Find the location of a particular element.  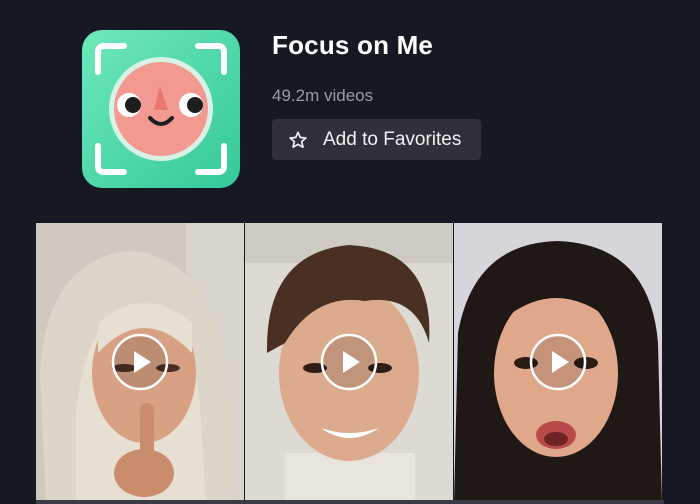

star-outline-icon is located at coordinates (298, 140).